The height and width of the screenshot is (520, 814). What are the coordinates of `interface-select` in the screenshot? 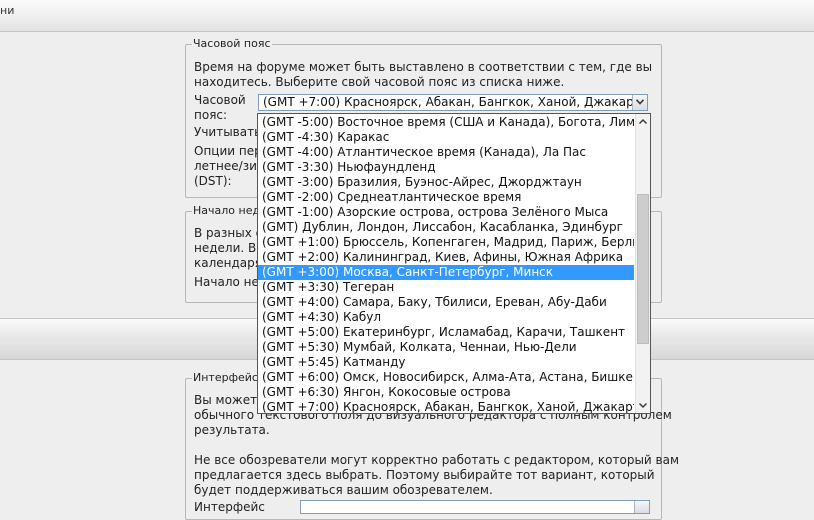 It's located at (475, 507).